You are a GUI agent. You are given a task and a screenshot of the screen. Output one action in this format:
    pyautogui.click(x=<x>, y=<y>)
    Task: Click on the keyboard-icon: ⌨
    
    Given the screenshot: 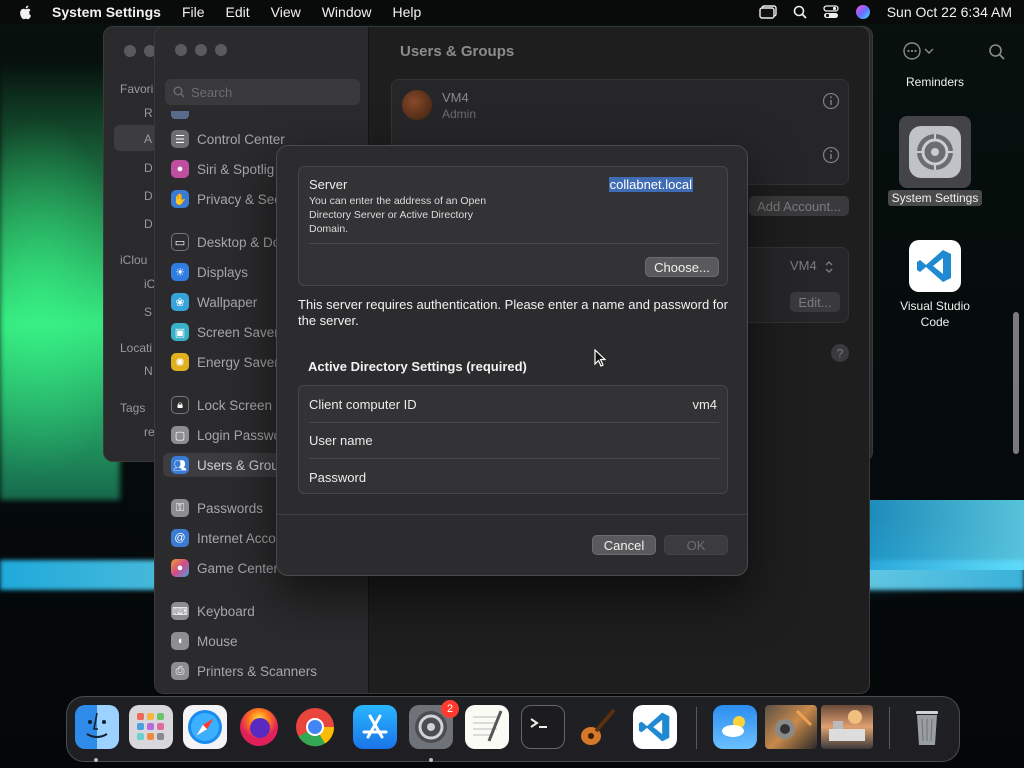 What is the action you would take?
    pyautogui.click(x=180, y=611)
    